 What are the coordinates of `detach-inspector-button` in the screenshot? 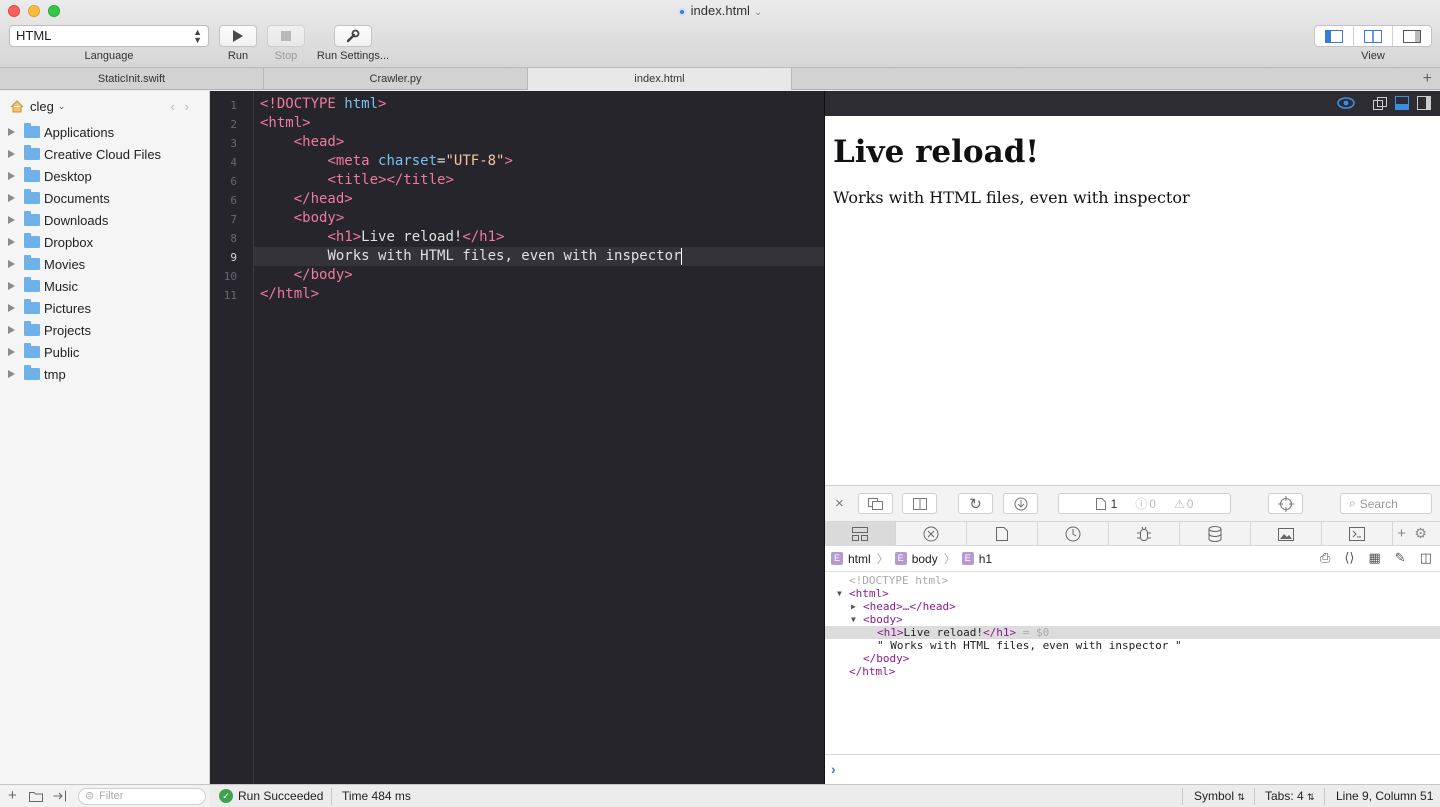 It's located at (875, 503).